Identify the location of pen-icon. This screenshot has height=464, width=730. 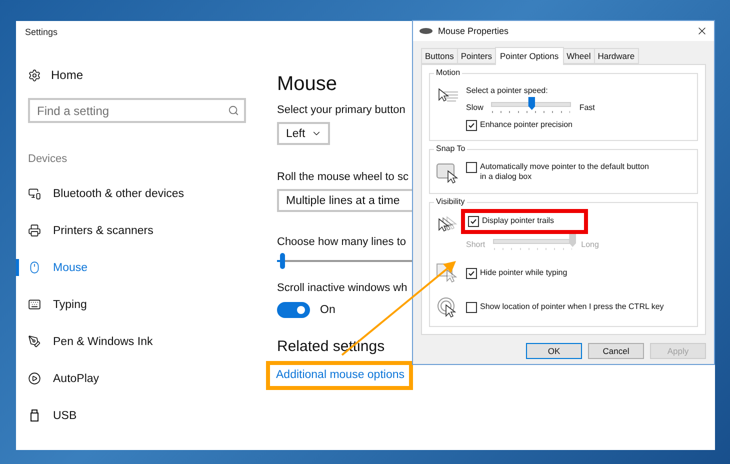
(34, 341).